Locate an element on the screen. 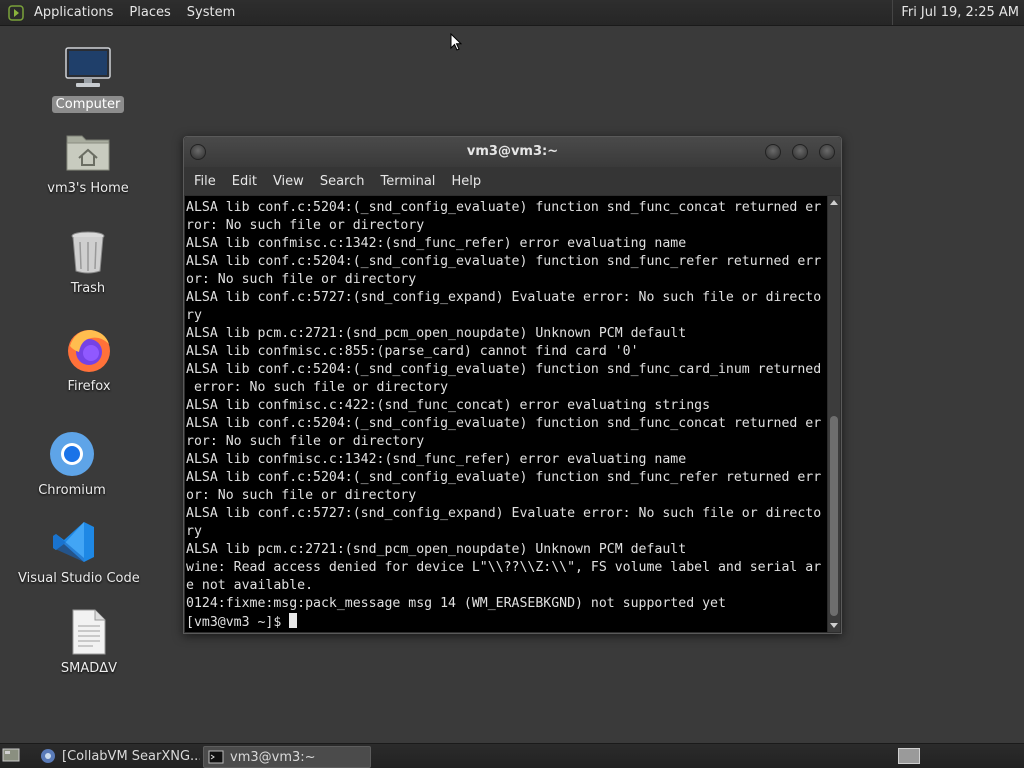 The width and height of the screenshot is (1024, 768). window-title: vm3@vm3:~ is located at coordinates (512, 151).